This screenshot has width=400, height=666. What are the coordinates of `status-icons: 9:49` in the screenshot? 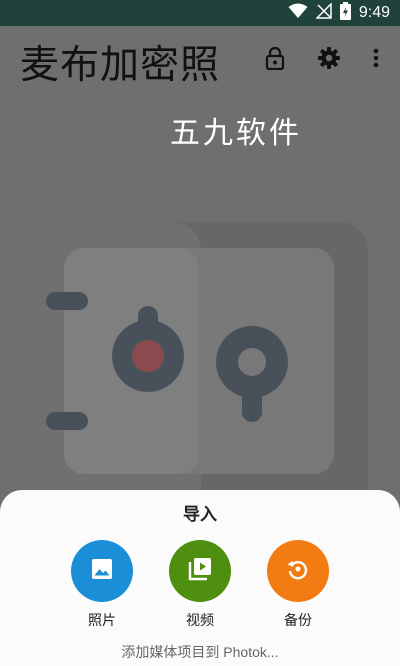 It's located at (339, 13).